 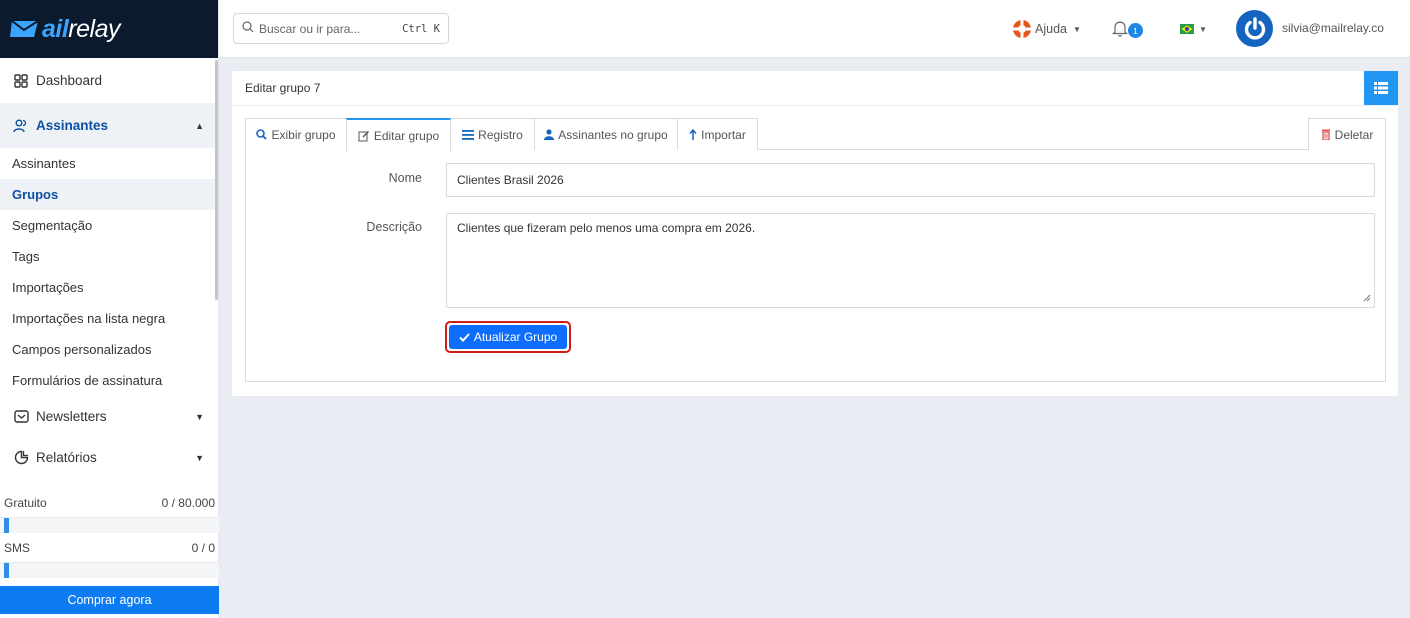 I want to click on sidebar-item-segmentation: Segmentação, so click(x=109, y=225).